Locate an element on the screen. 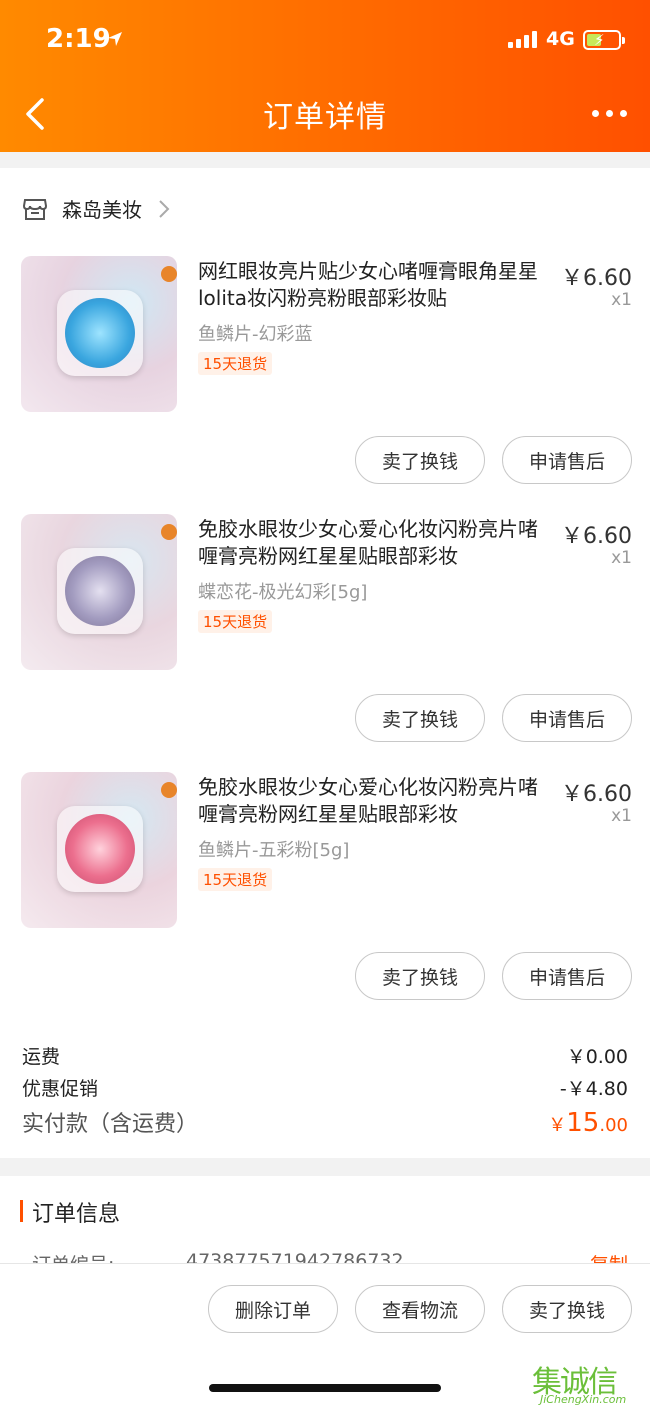 This screenshot has width=650, height=1407. shipping-row: 运费 ￥0.00 is located at coordinates (325, 1055).